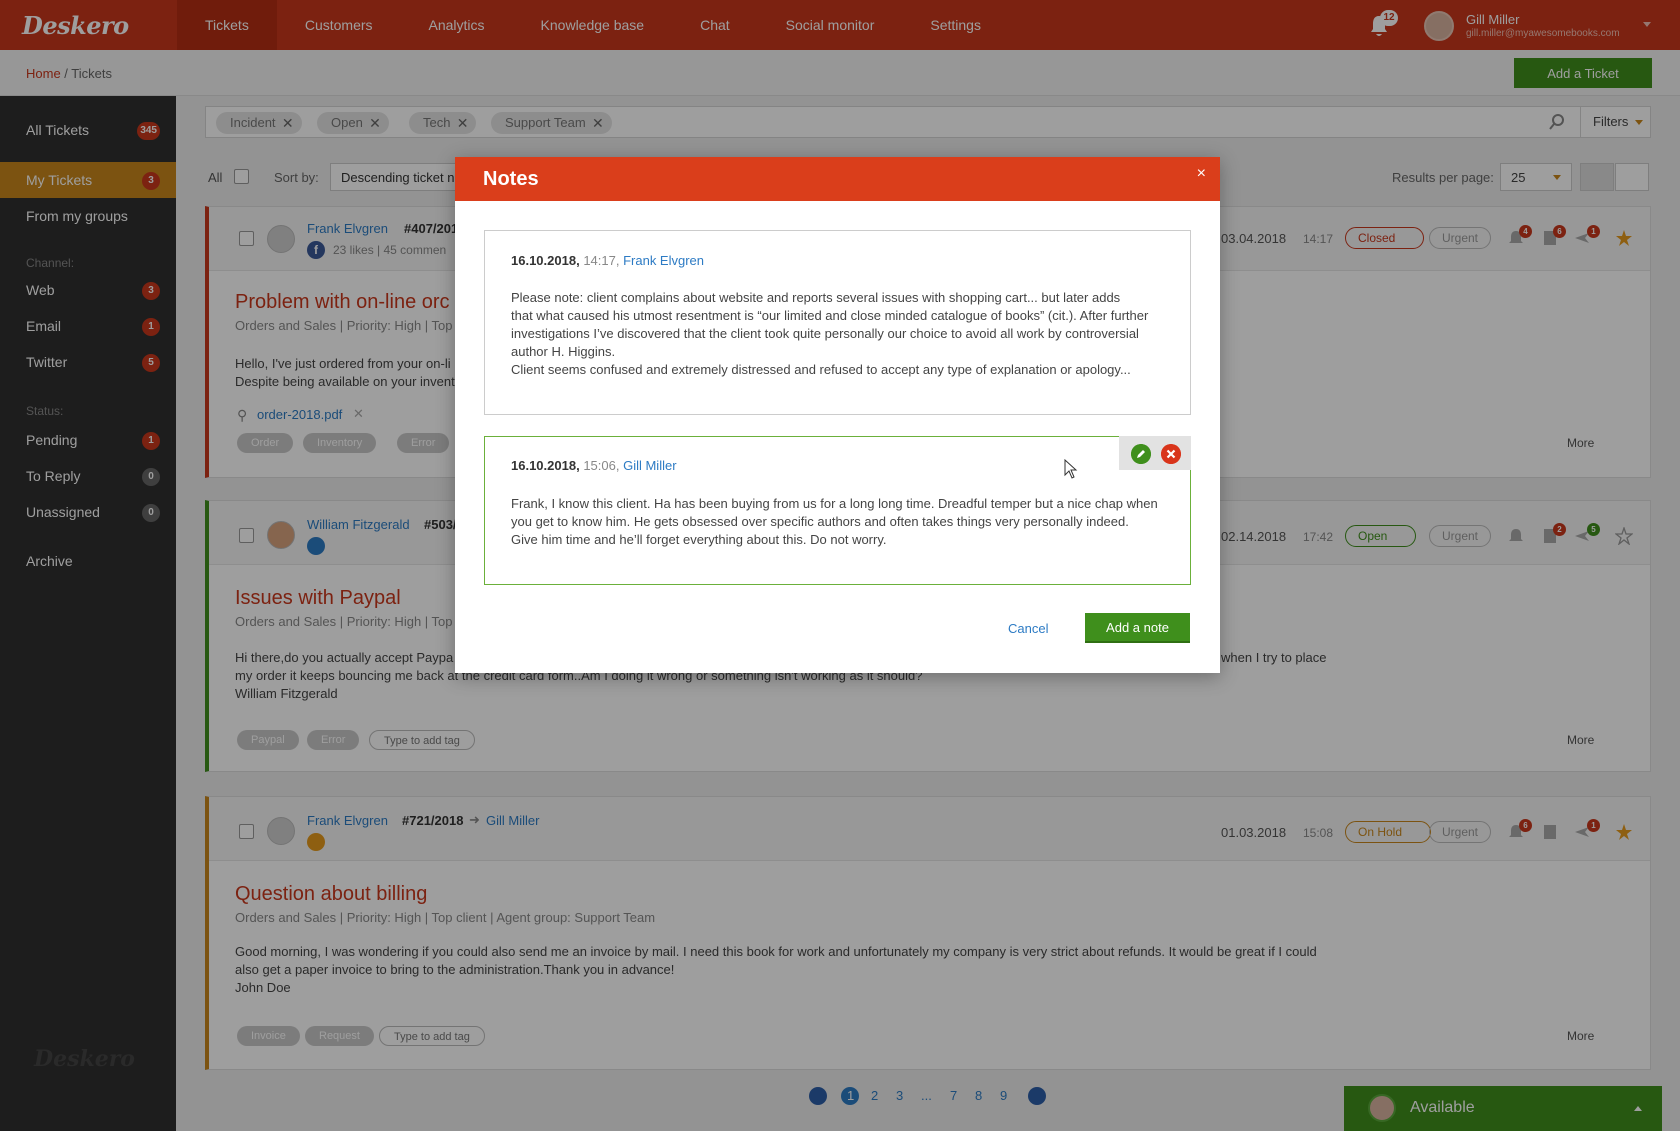  I want to click on note-meta: 16.10.2018, 14:17, Frank Elvgren, so click(607, 260).